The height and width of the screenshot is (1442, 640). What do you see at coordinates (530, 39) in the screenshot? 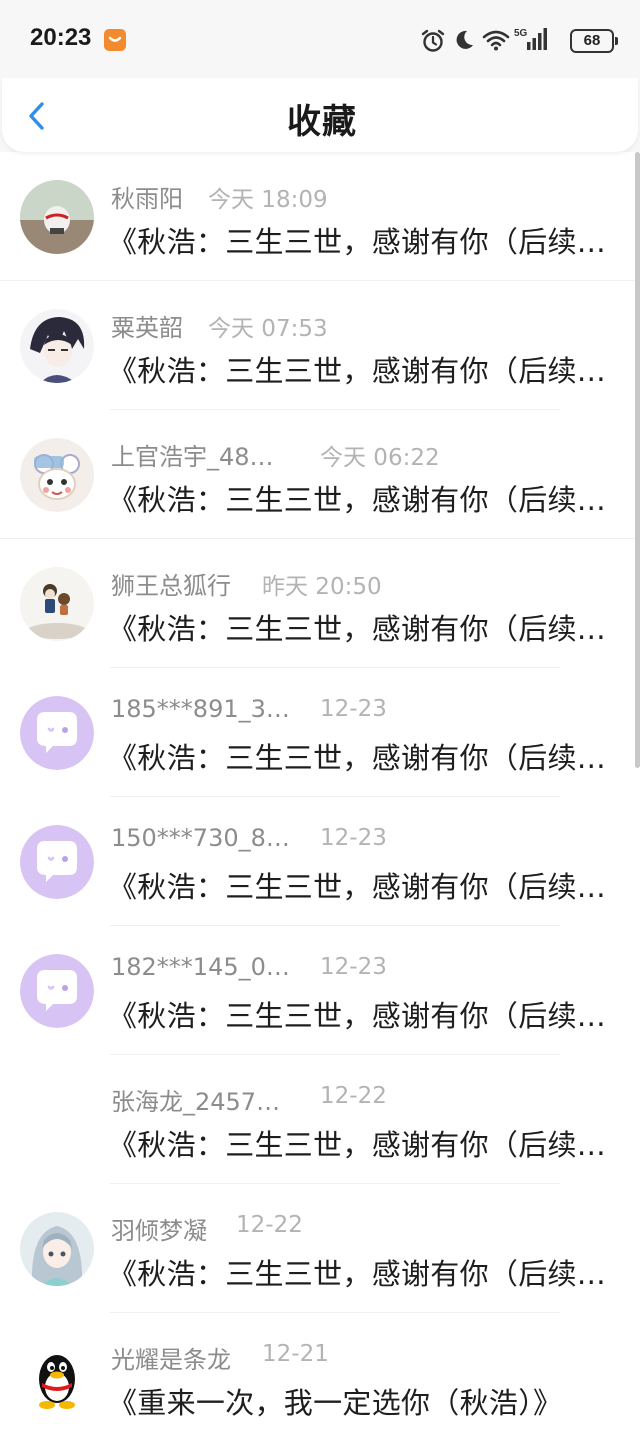
I see `signal-5g-icon: 5G` at bounding box center [530, 39].